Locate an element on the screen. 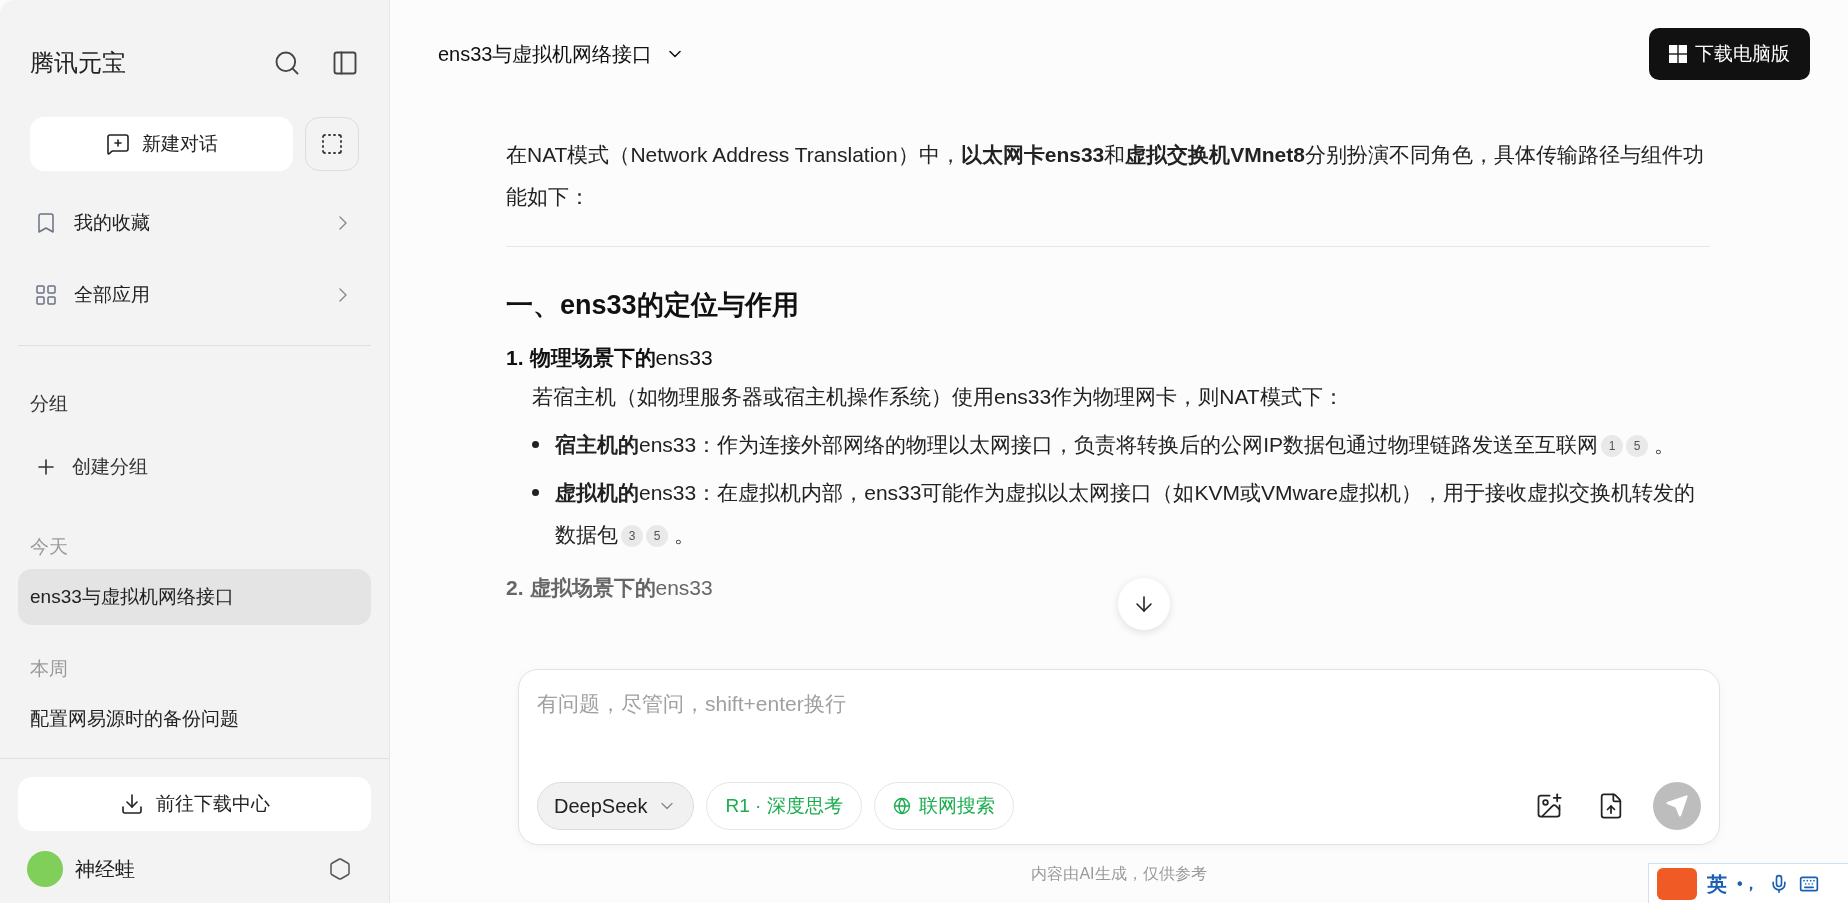 Image resolution: width=1848 pixels, height=903 pixels. sidebar-nav-item: 全部应用 is located at coordinates (194, 295).